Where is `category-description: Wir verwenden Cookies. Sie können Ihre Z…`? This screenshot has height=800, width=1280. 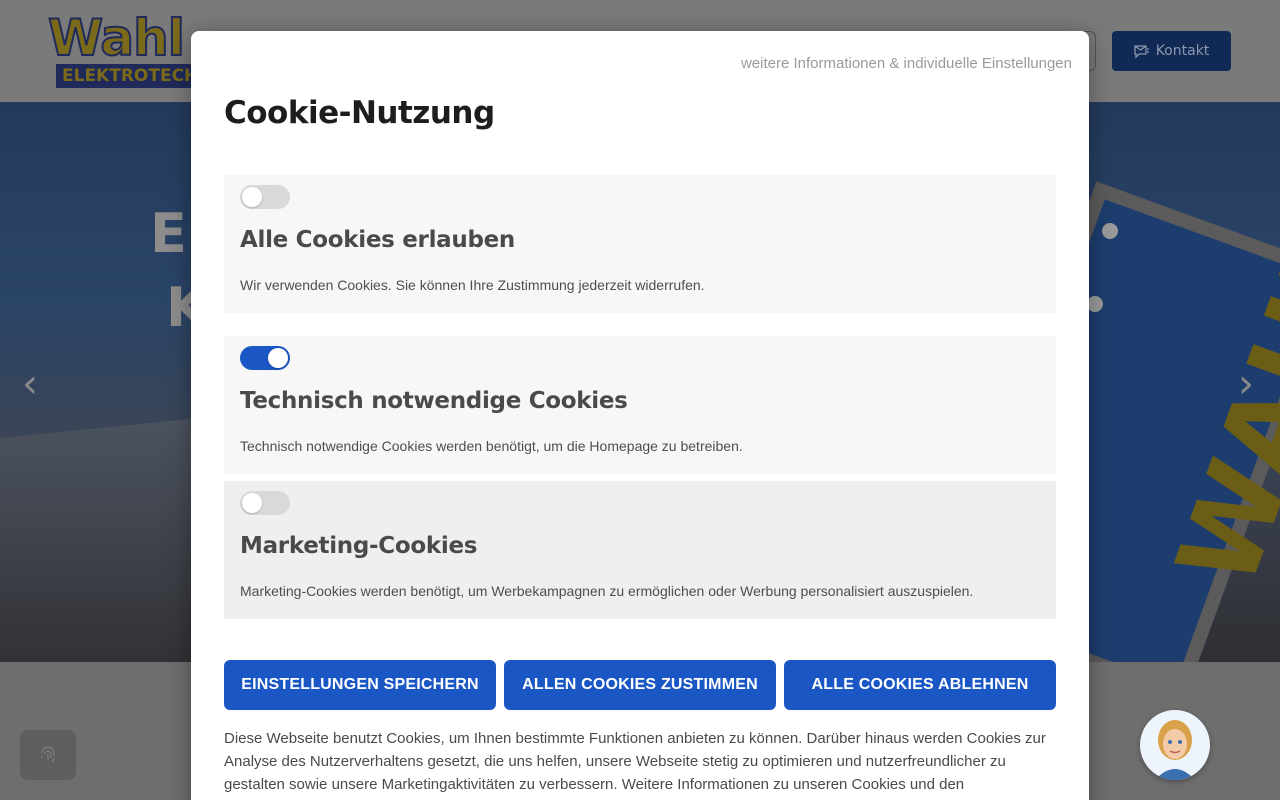 category-description: Wir verwenden Cookies. Sie können Ihre Z… is located at coordinates (472, 285).